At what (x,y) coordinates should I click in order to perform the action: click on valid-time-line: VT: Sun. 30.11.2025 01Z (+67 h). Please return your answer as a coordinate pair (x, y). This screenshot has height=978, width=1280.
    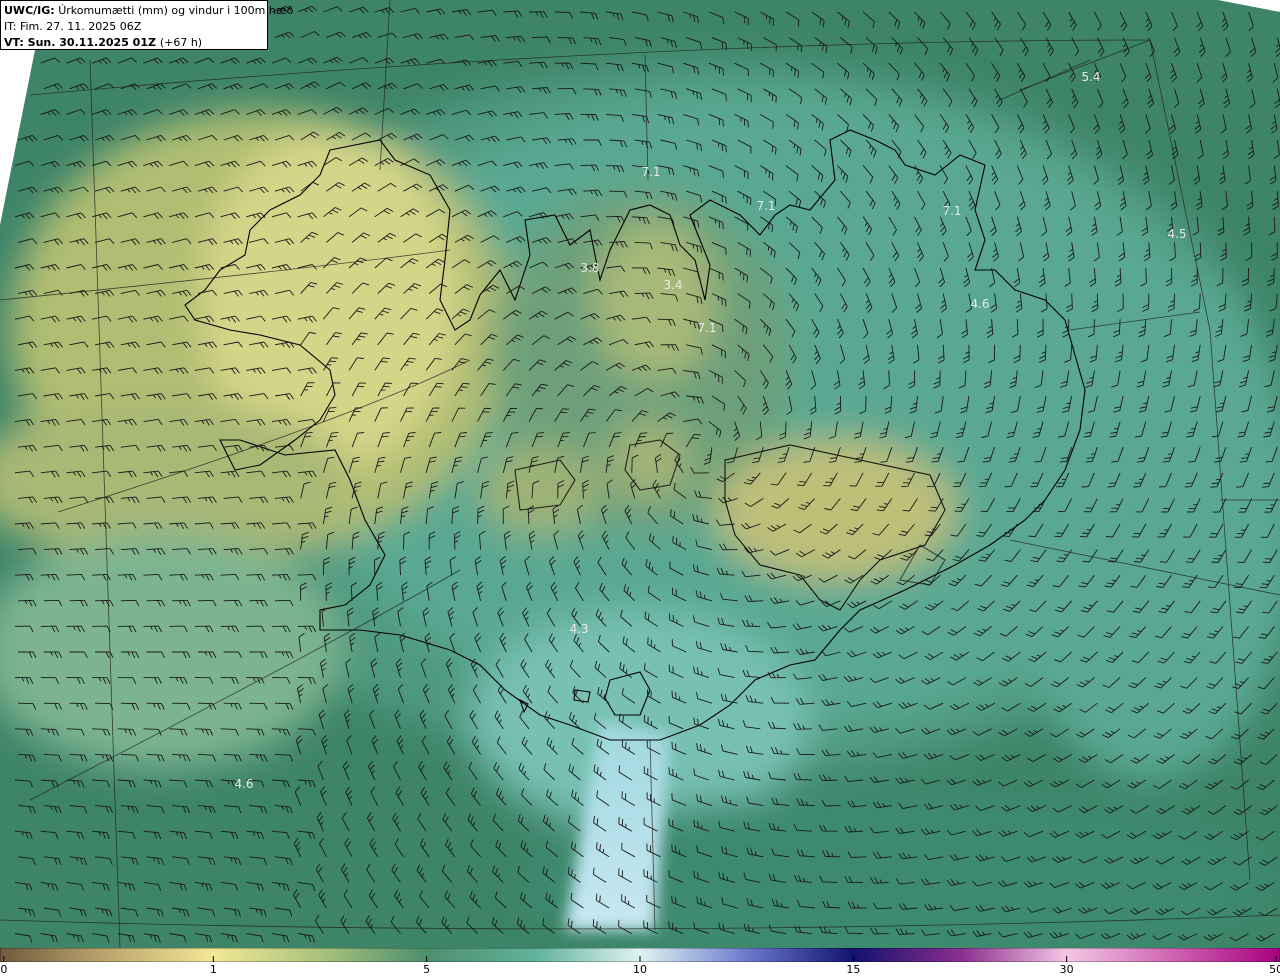
    Looking at the image, I should click on (134, 43).